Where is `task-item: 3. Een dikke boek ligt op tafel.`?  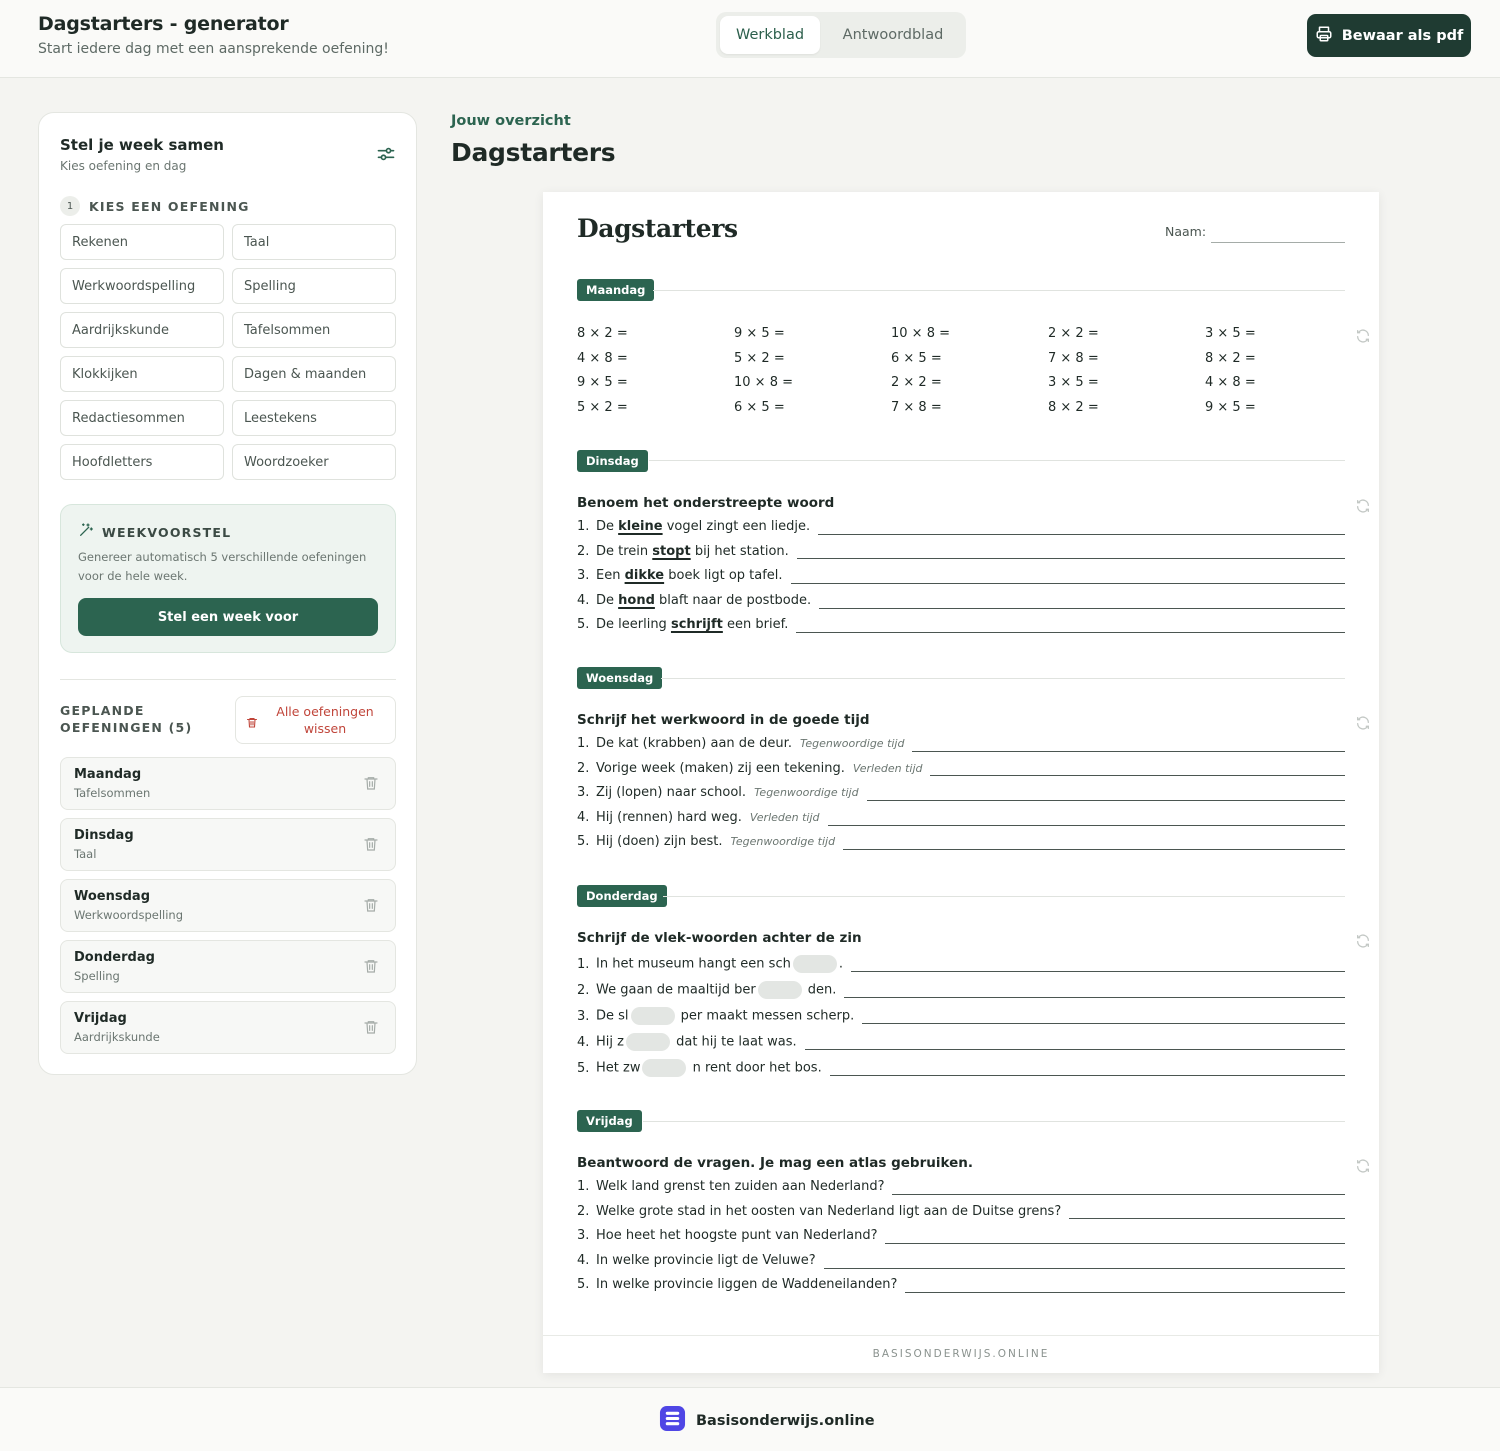 task-item: 3. Een dikke boek ligt op tafel. is located at coordinates (961, 580).